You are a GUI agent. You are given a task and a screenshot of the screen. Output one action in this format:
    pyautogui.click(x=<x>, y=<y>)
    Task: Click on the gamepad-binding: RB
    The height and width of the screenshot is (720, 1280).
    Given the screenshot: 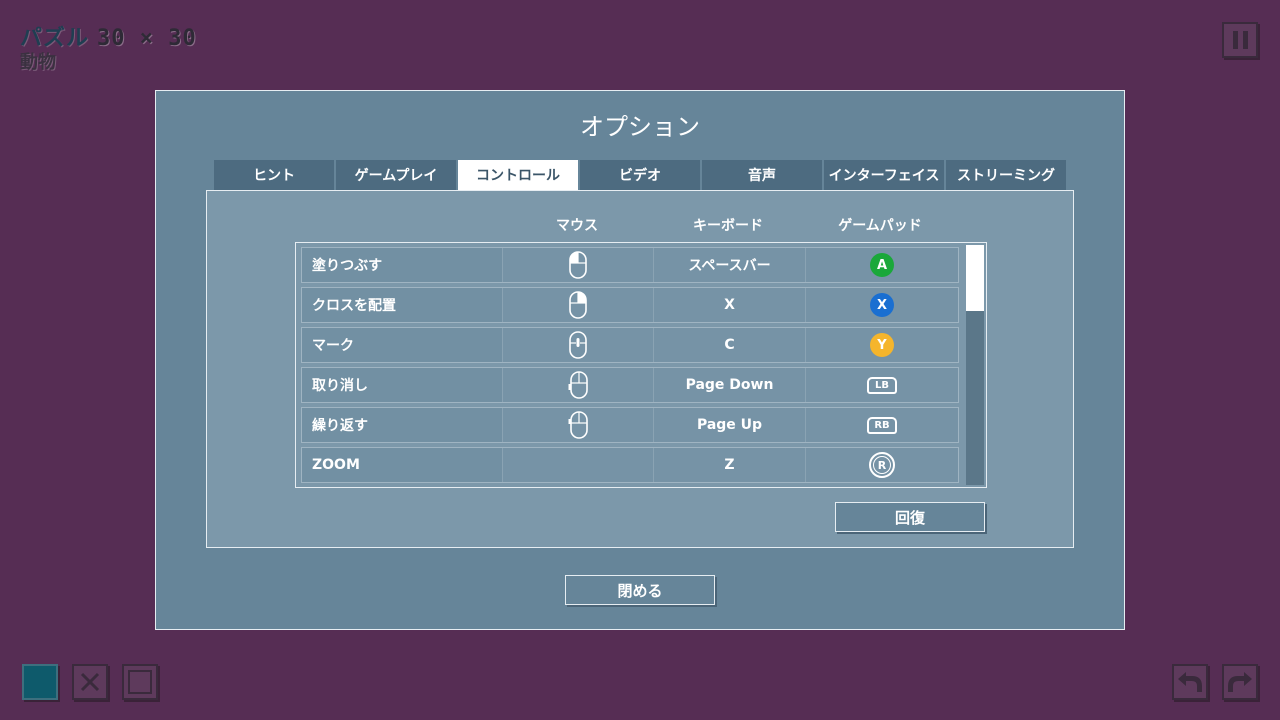 What is the action you would take?
    pyautogui.click(x=882, y=425)
    